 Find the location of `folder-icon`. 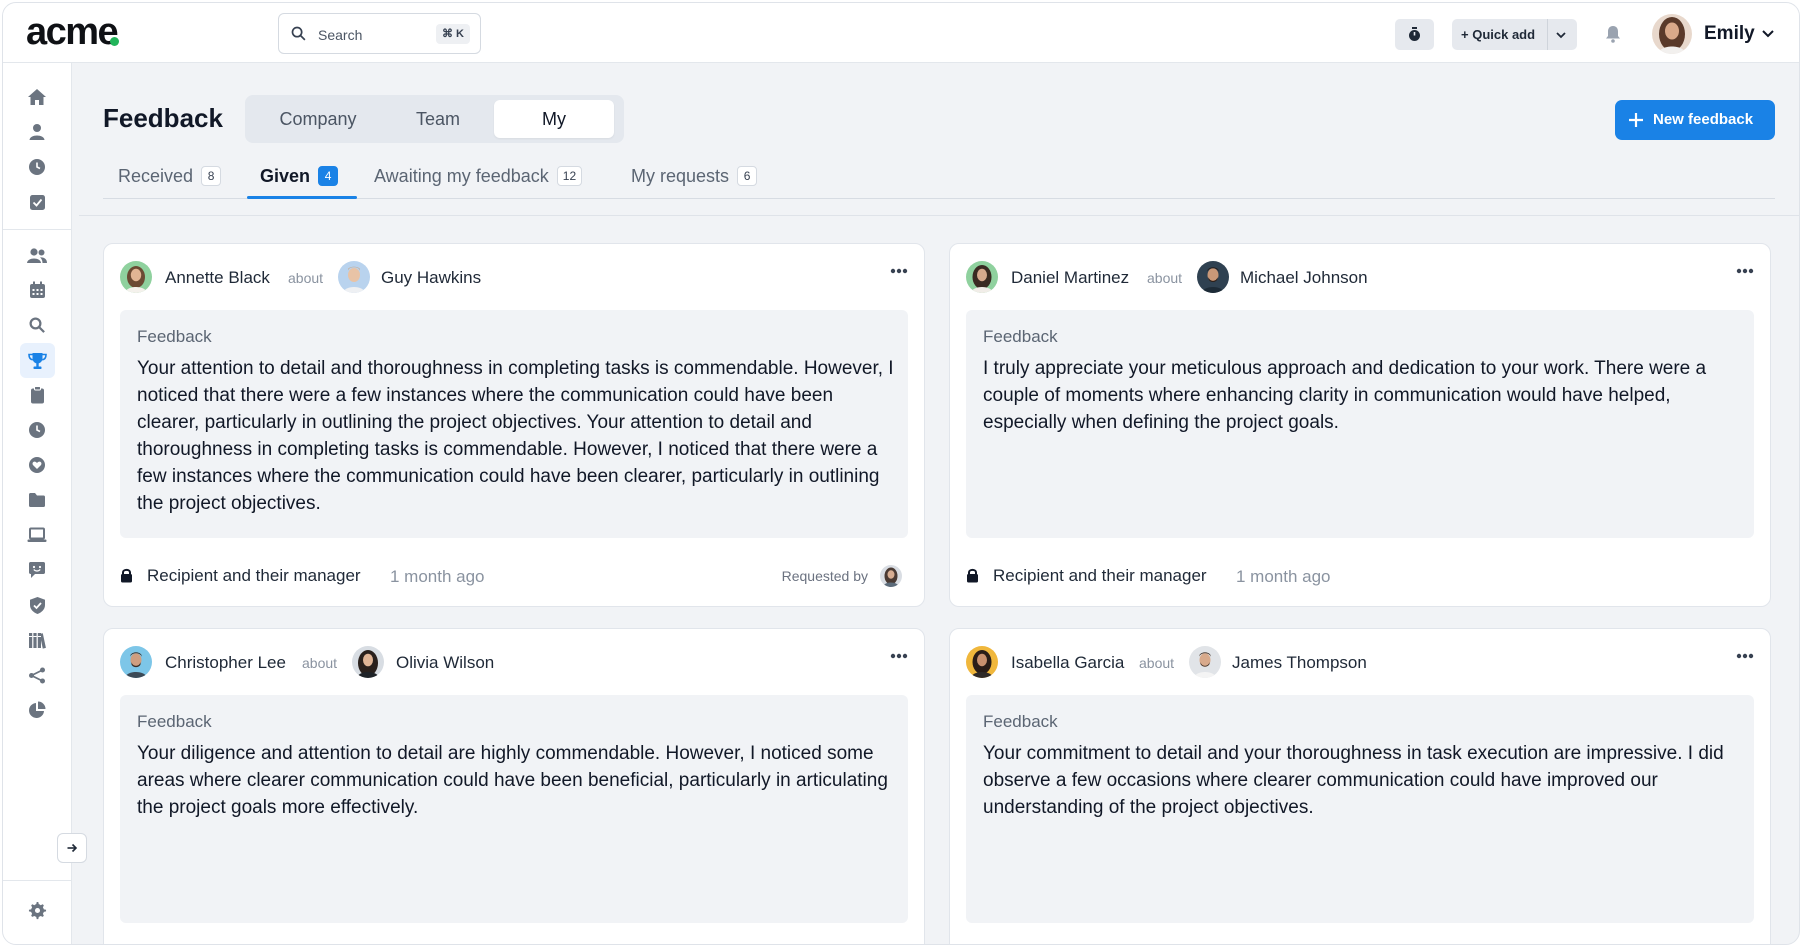

folder-icon is located at coordinates (37, 500).